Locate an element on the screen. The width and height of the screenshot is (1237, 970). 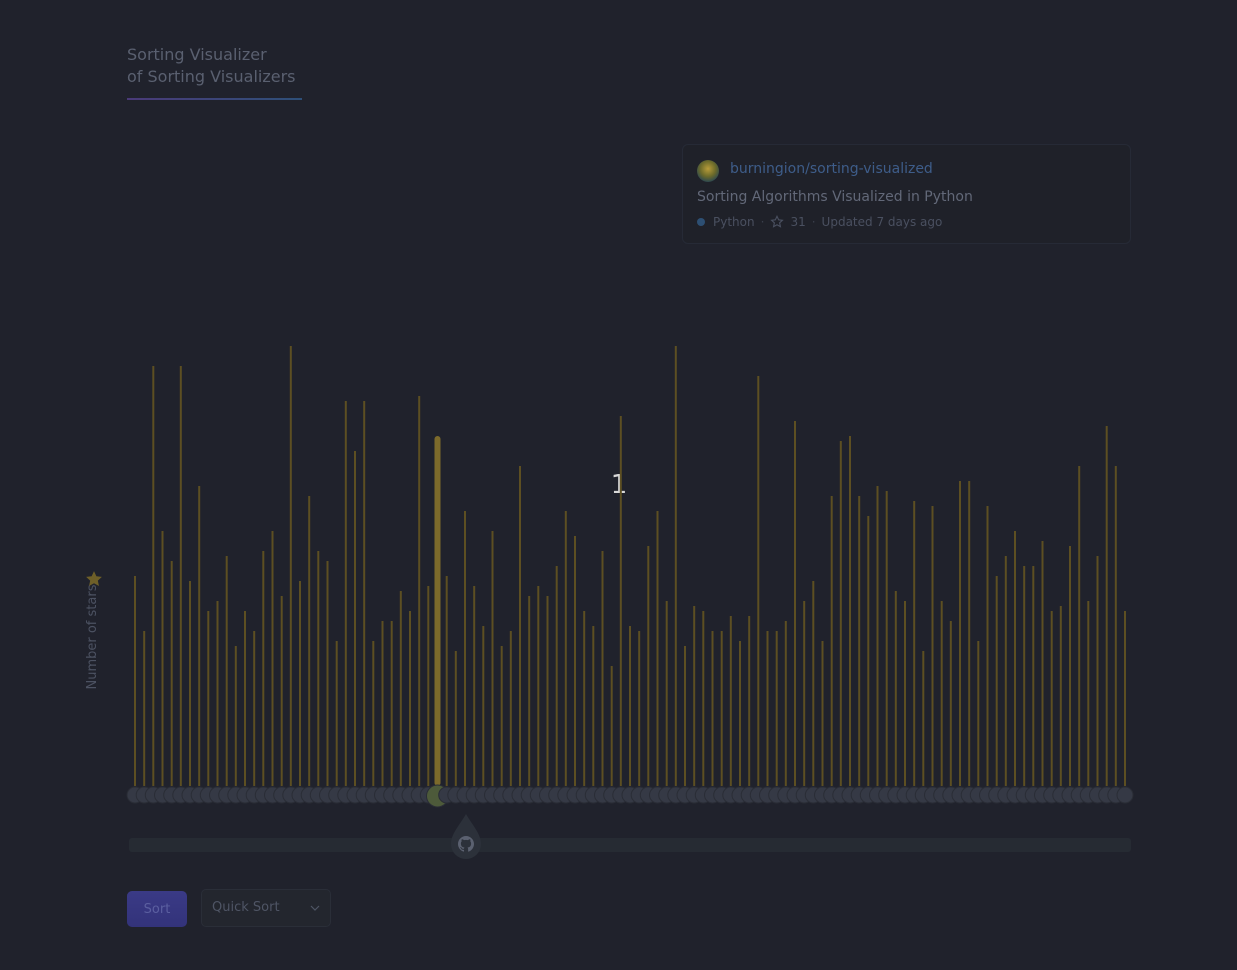
sort-button: Sort is located at coordinates (157, 909).